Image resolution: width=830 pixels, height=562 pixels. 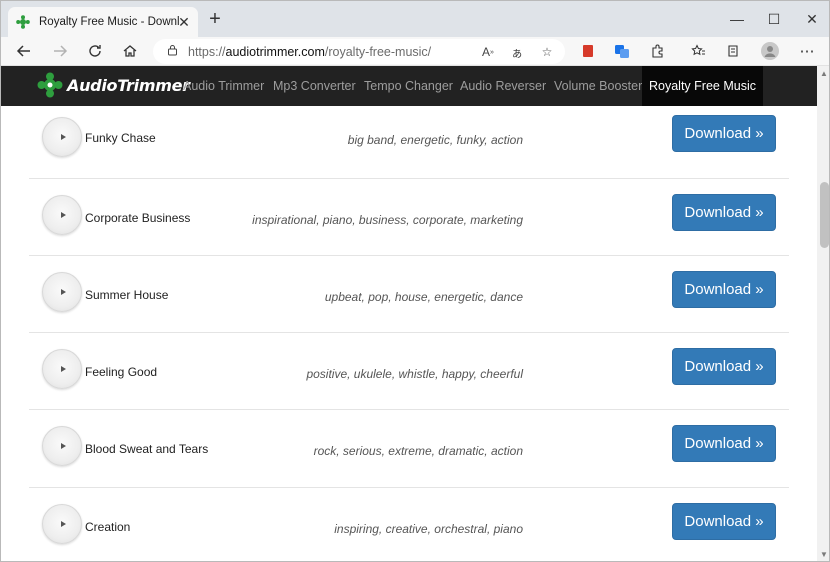 What do you see at coordinates (598, 86) in the screenshot?
I see `nav-volume-booster: Volume Booster` at bounding box center [598, 86].